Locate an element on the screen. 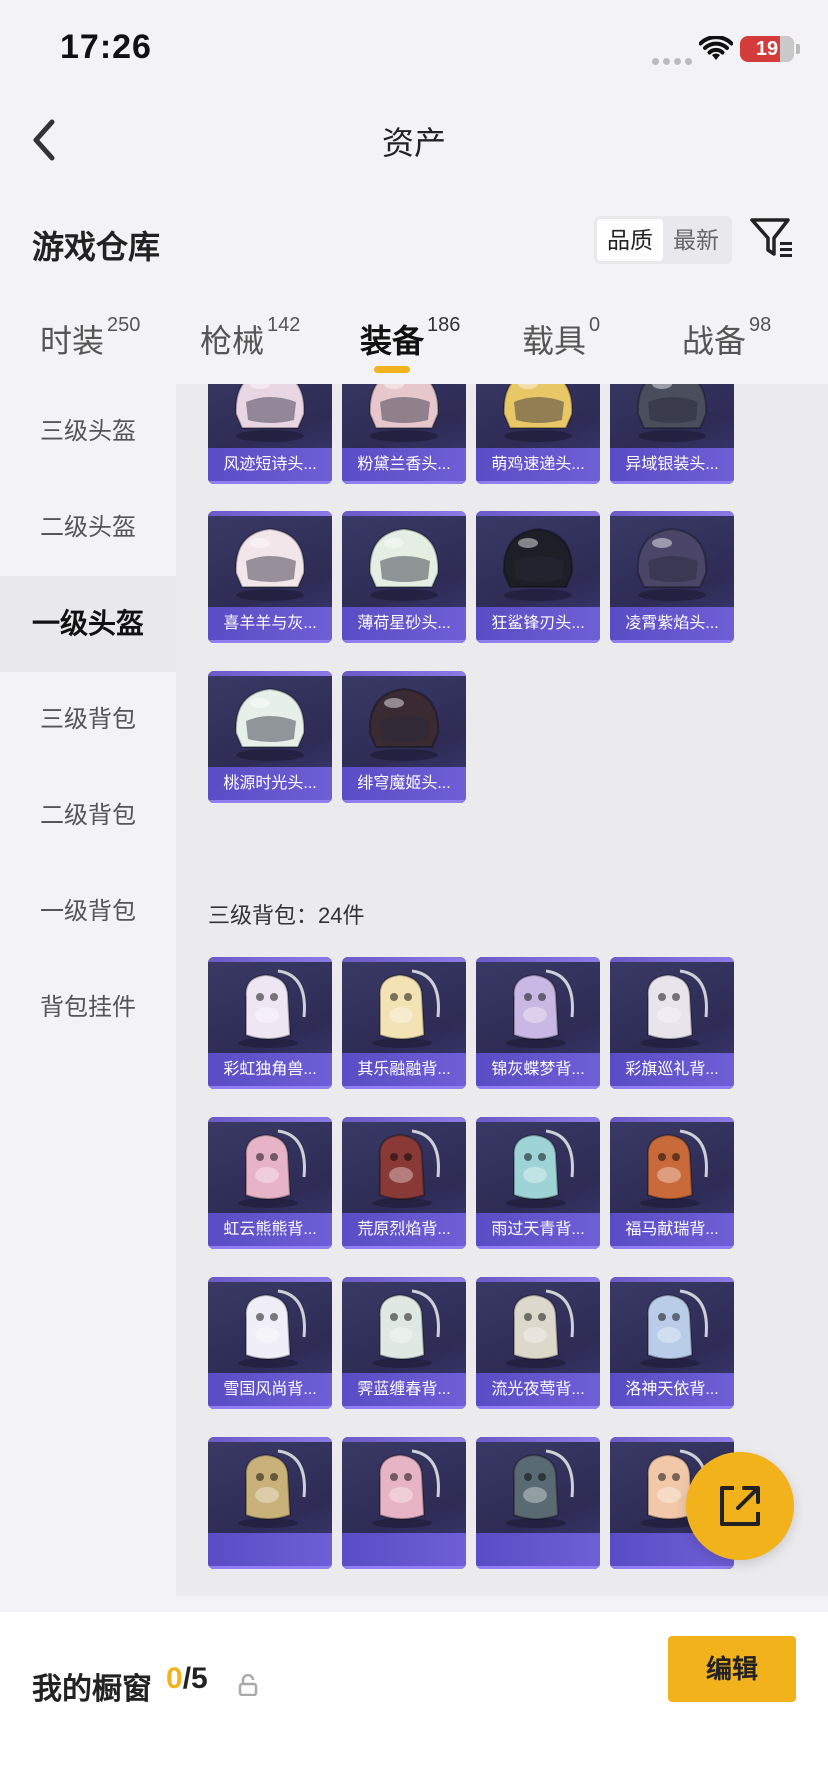  nav-item-level2-backpack: 二级背包 is located at coordinates (88, 816).